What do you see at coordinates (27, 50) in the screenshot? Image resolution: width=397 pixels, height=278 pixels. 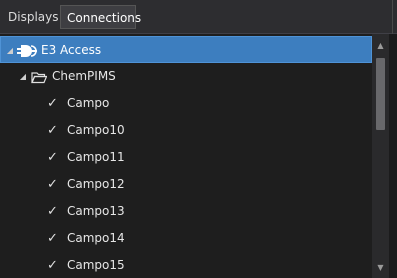 I see `plug-connector-icon` at bounding box center [27, 50].